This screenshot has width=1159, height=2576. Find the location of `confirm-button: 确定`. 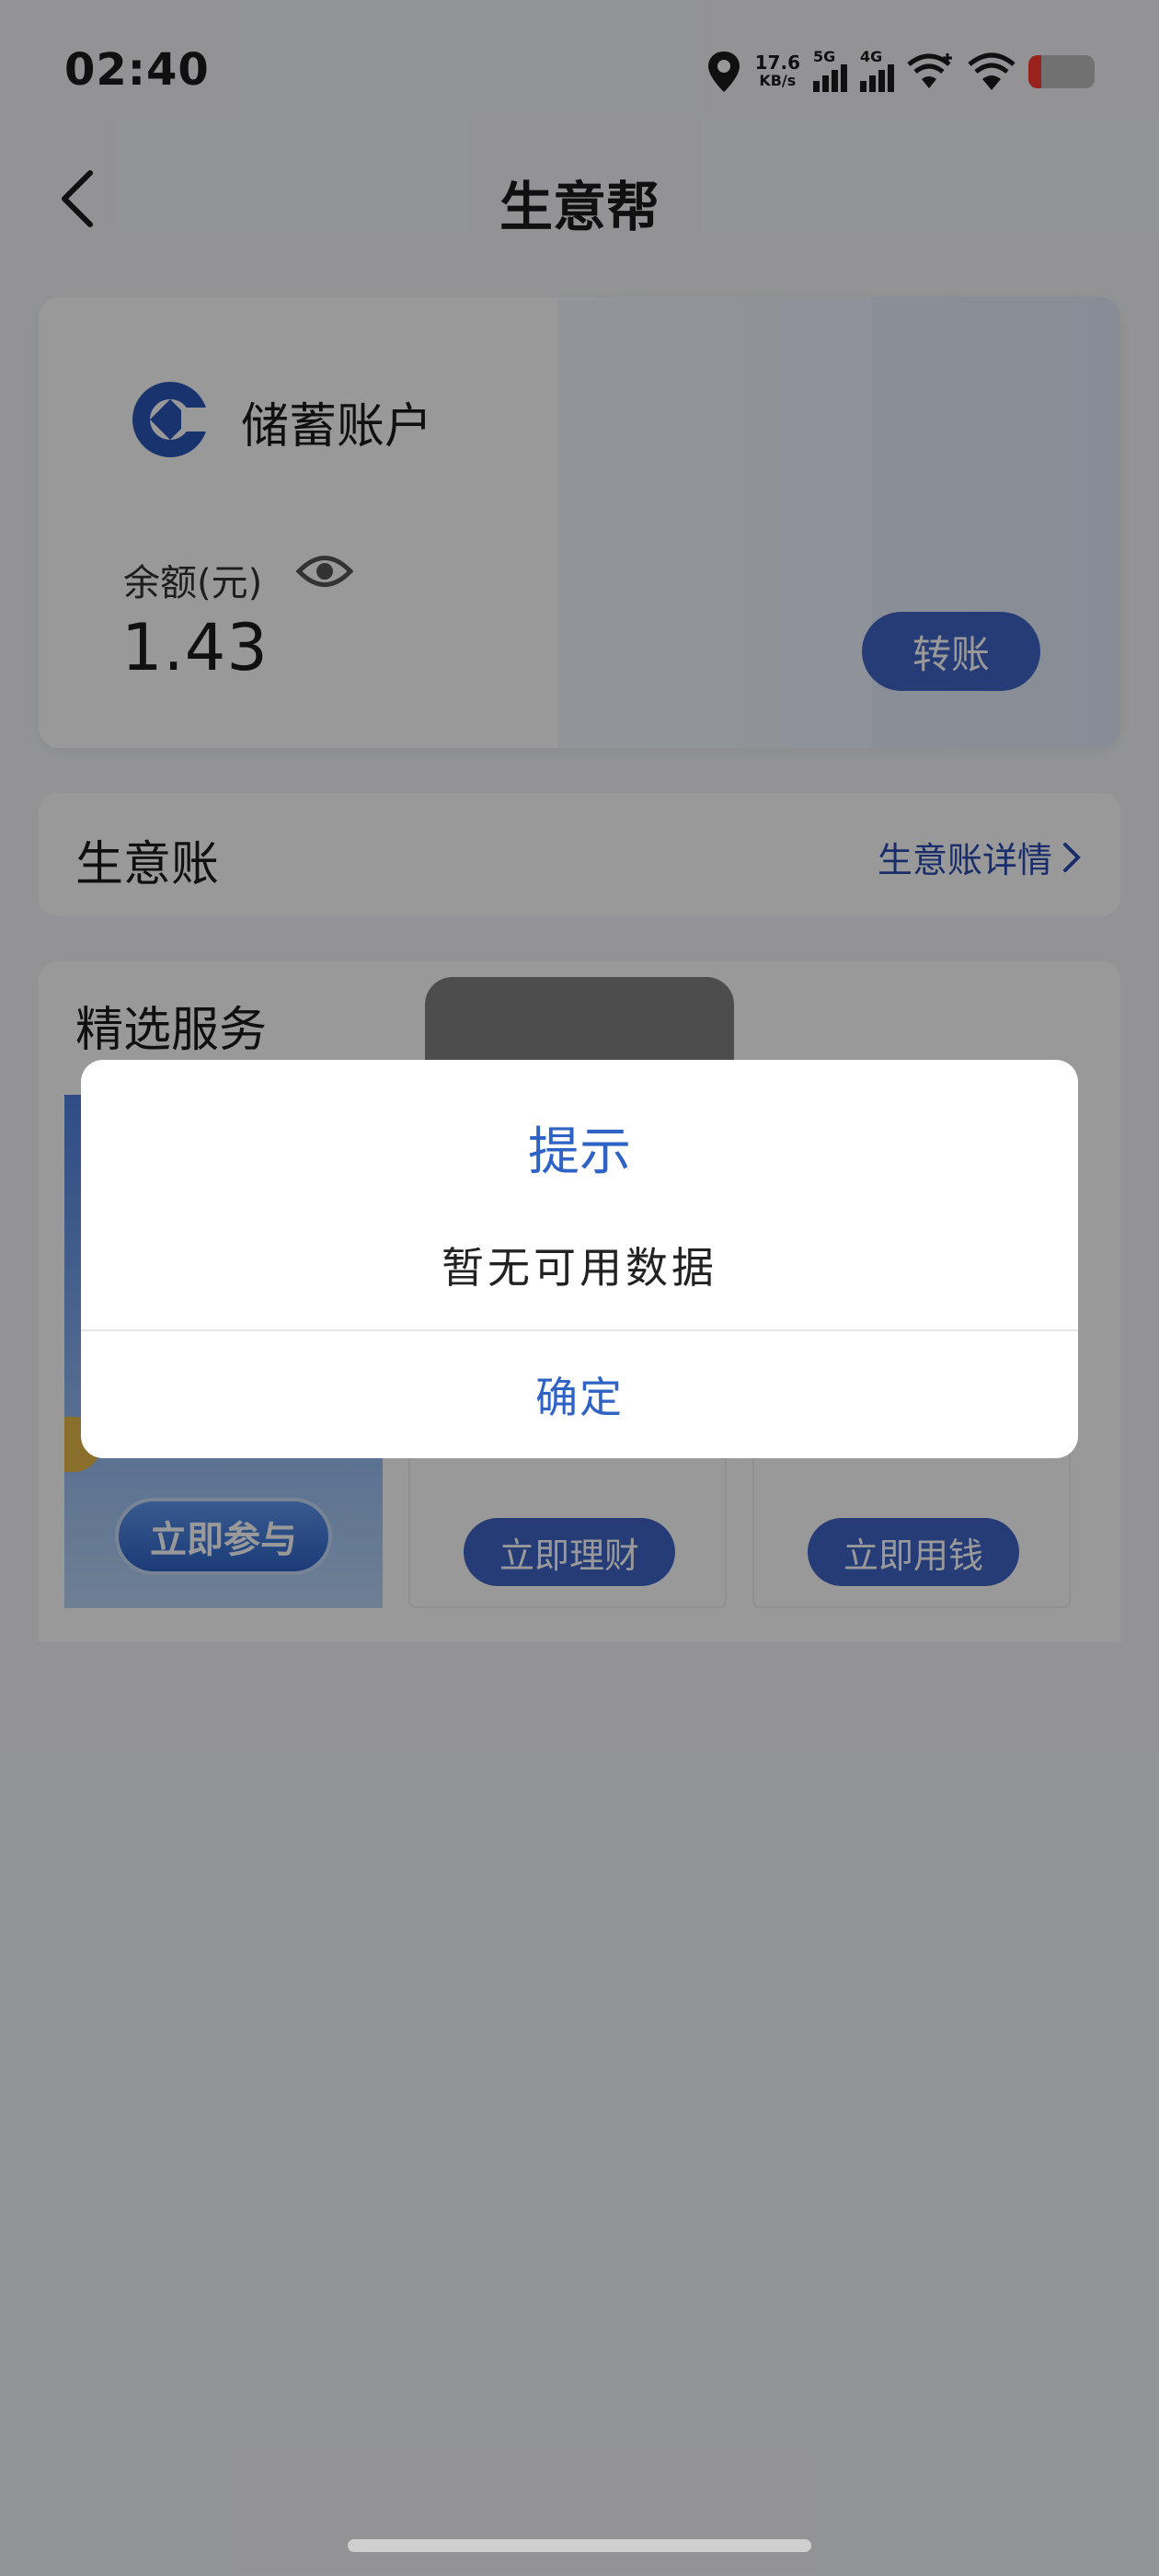

confirm-button: 确定 is located at coordinates (579, 1394).